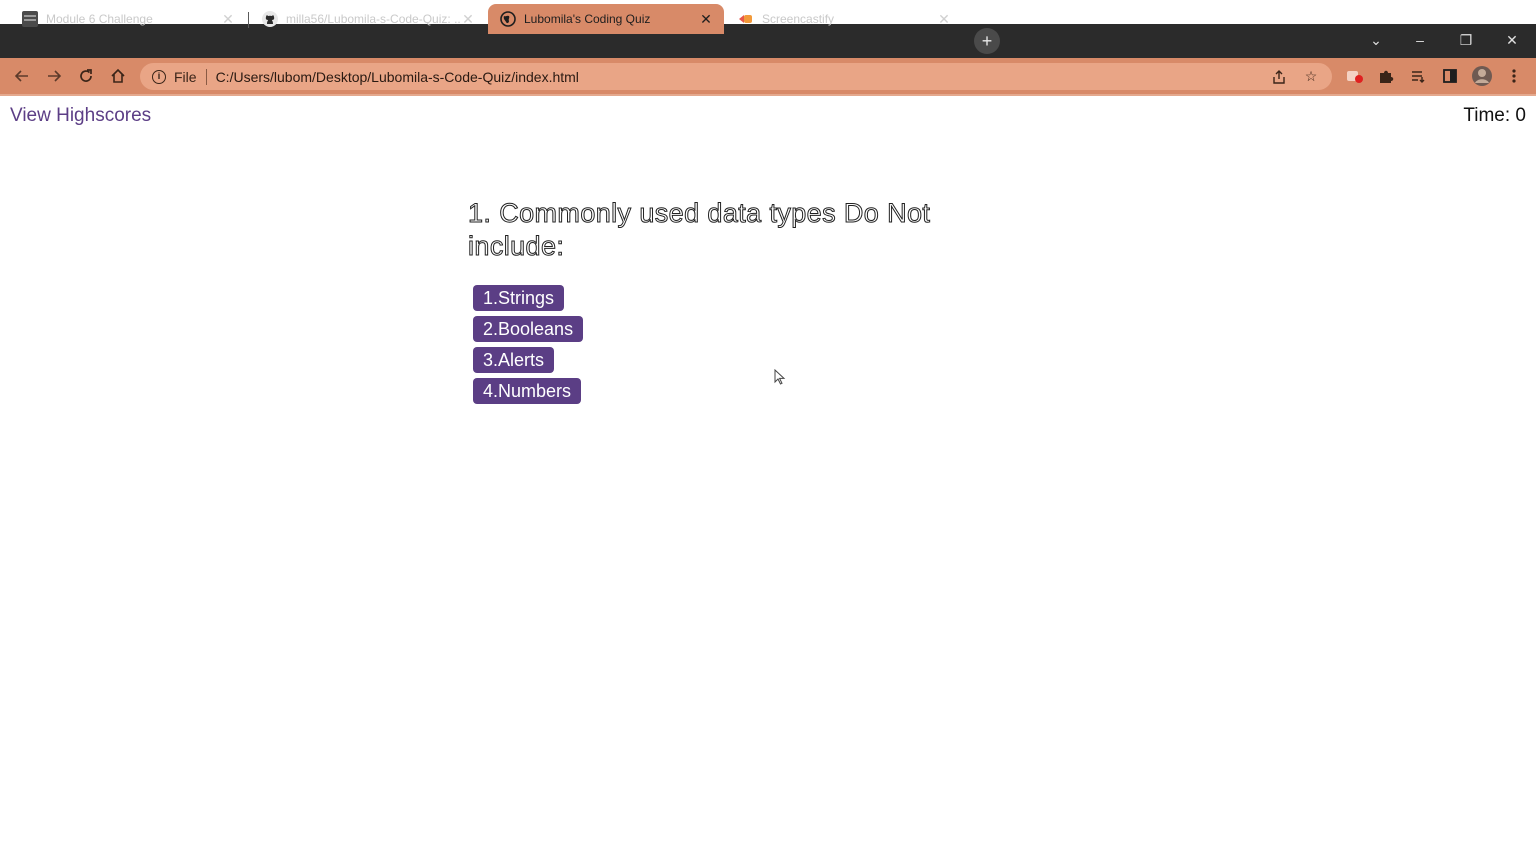 This screenshot has width=1536, height=864. Describe the element at coordinates (159, 76) in the screenshot. I see `info-icon: i` at that location.